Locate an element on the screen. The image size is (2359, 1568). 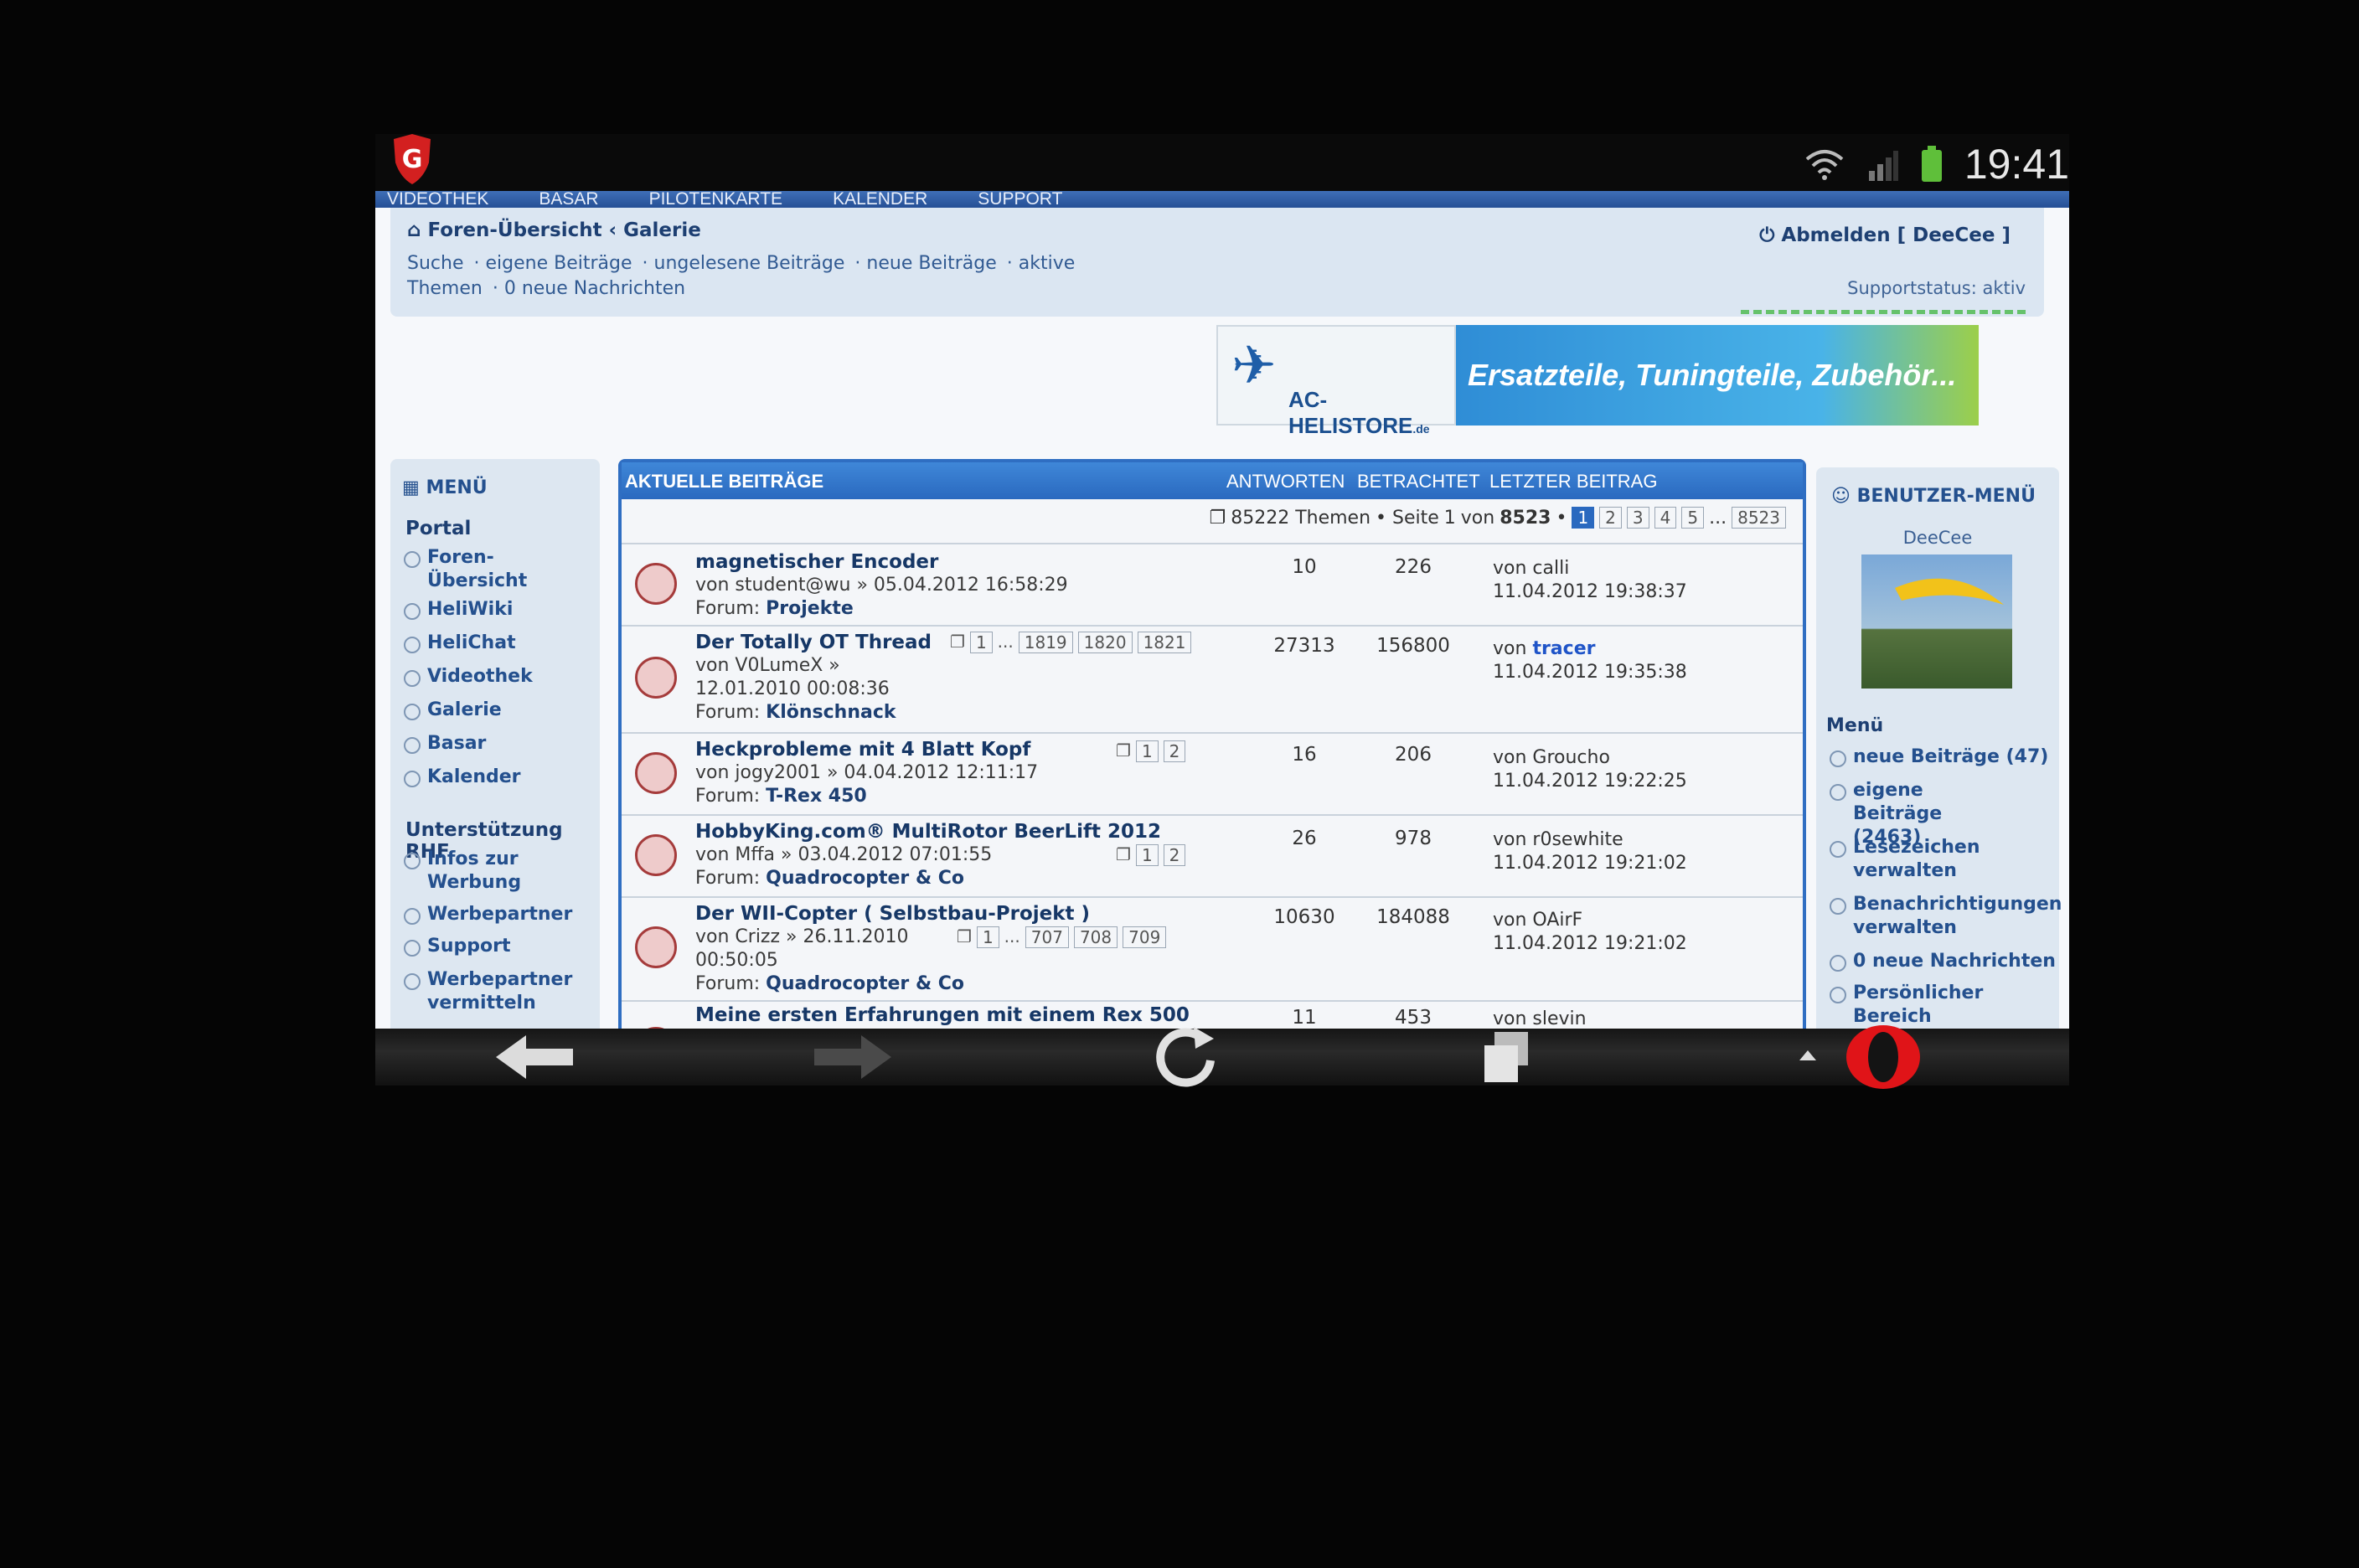
topic-page-link: 1821 is located at coordinates (1164, 642).